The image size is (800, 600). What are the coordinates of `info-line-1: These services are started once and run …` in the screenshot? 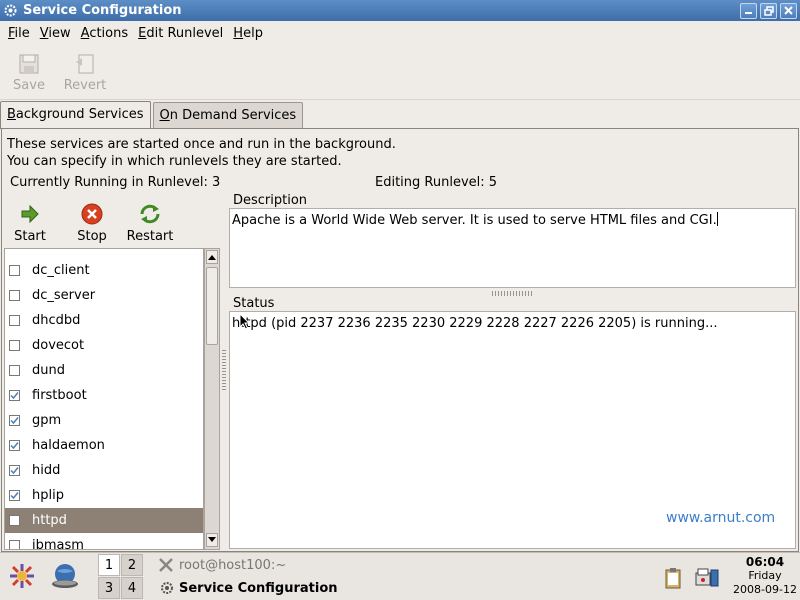 It's located at (201, 144).